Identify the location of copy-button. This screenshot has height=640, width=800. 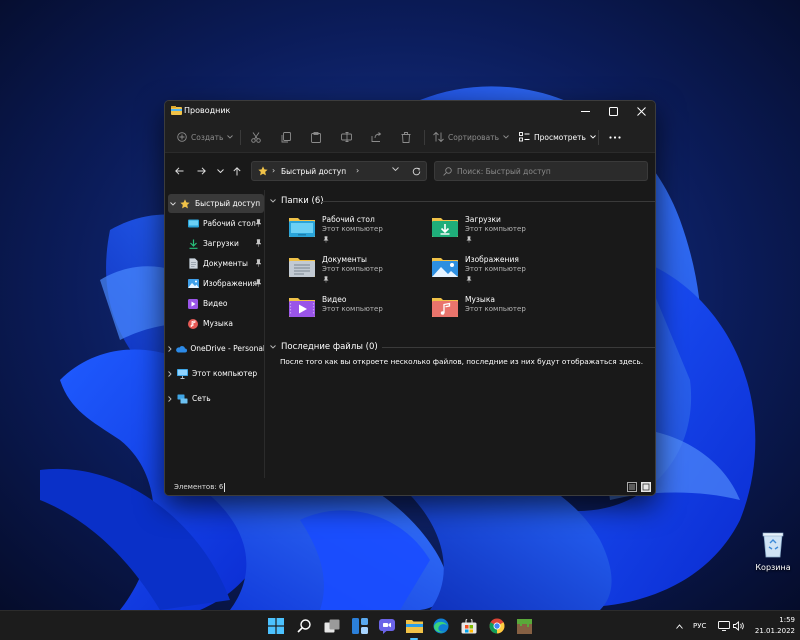
(286, 137).